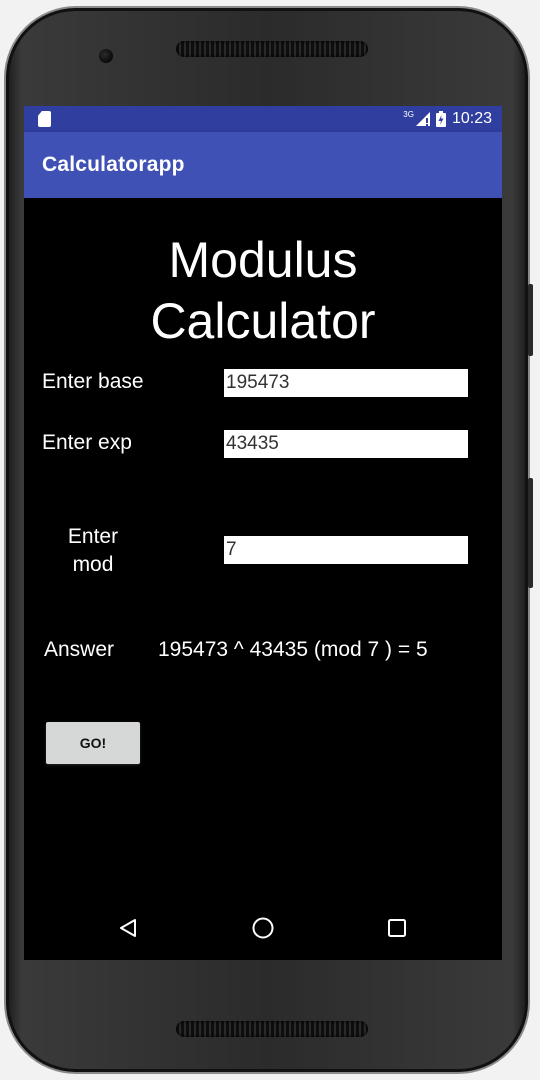  Describe the element at coordinates (293, 649) in the screenshot. I see `answer-value: 195473 ^ 43435 (mod 7 ) = 5` at that location.